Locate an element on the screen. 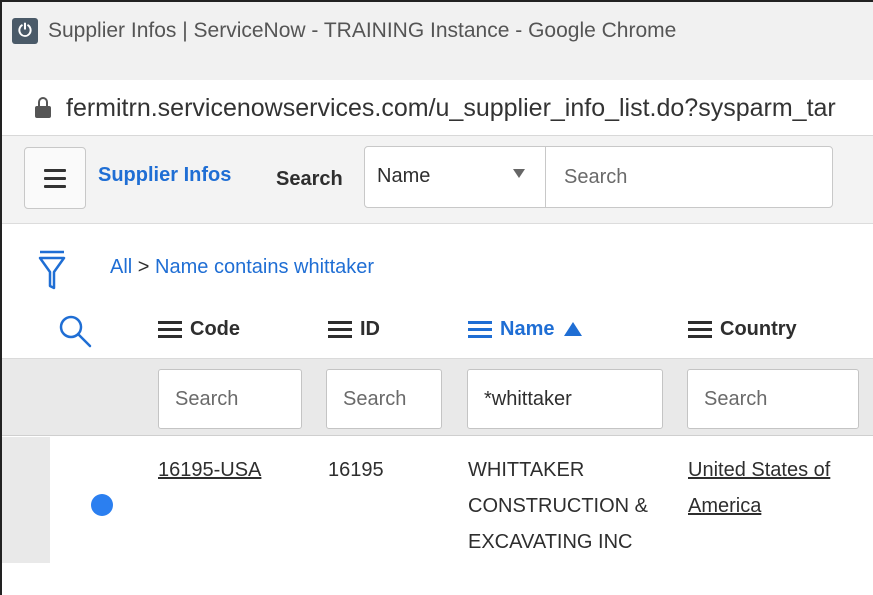  cell-name-line: CONSTRUCTION & is located at coordinates (558, 506).